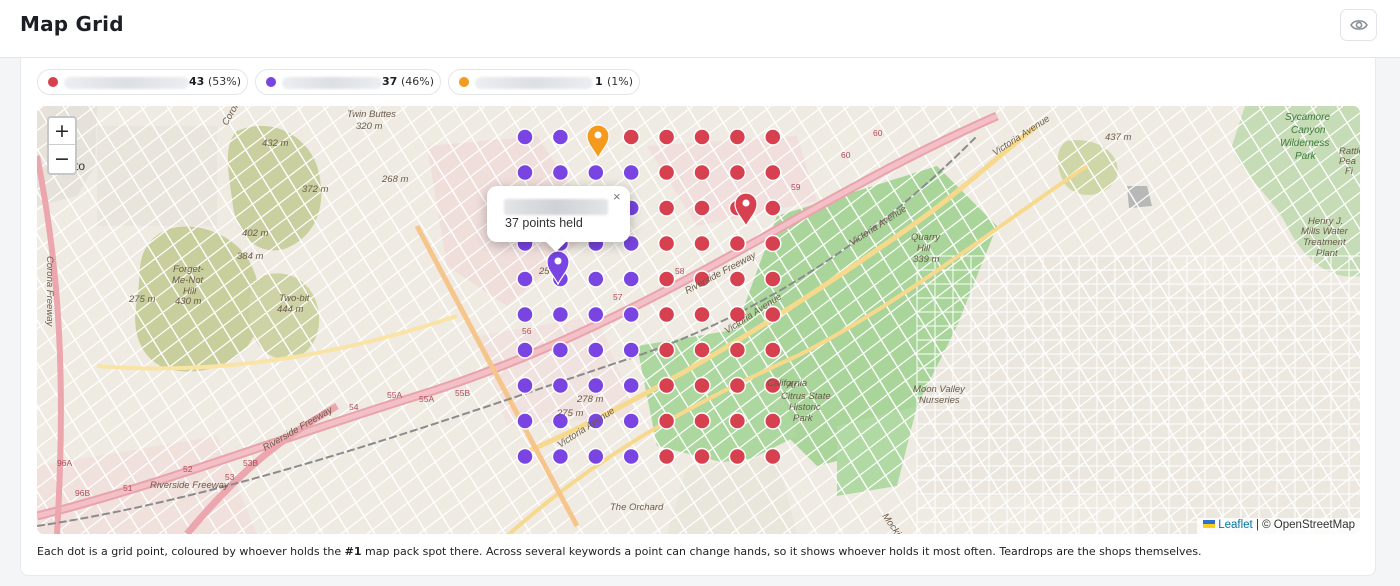 The height and width of the screenshot is (586, 1400). I want to click on competitor-name-redacted, so click(126, 83).